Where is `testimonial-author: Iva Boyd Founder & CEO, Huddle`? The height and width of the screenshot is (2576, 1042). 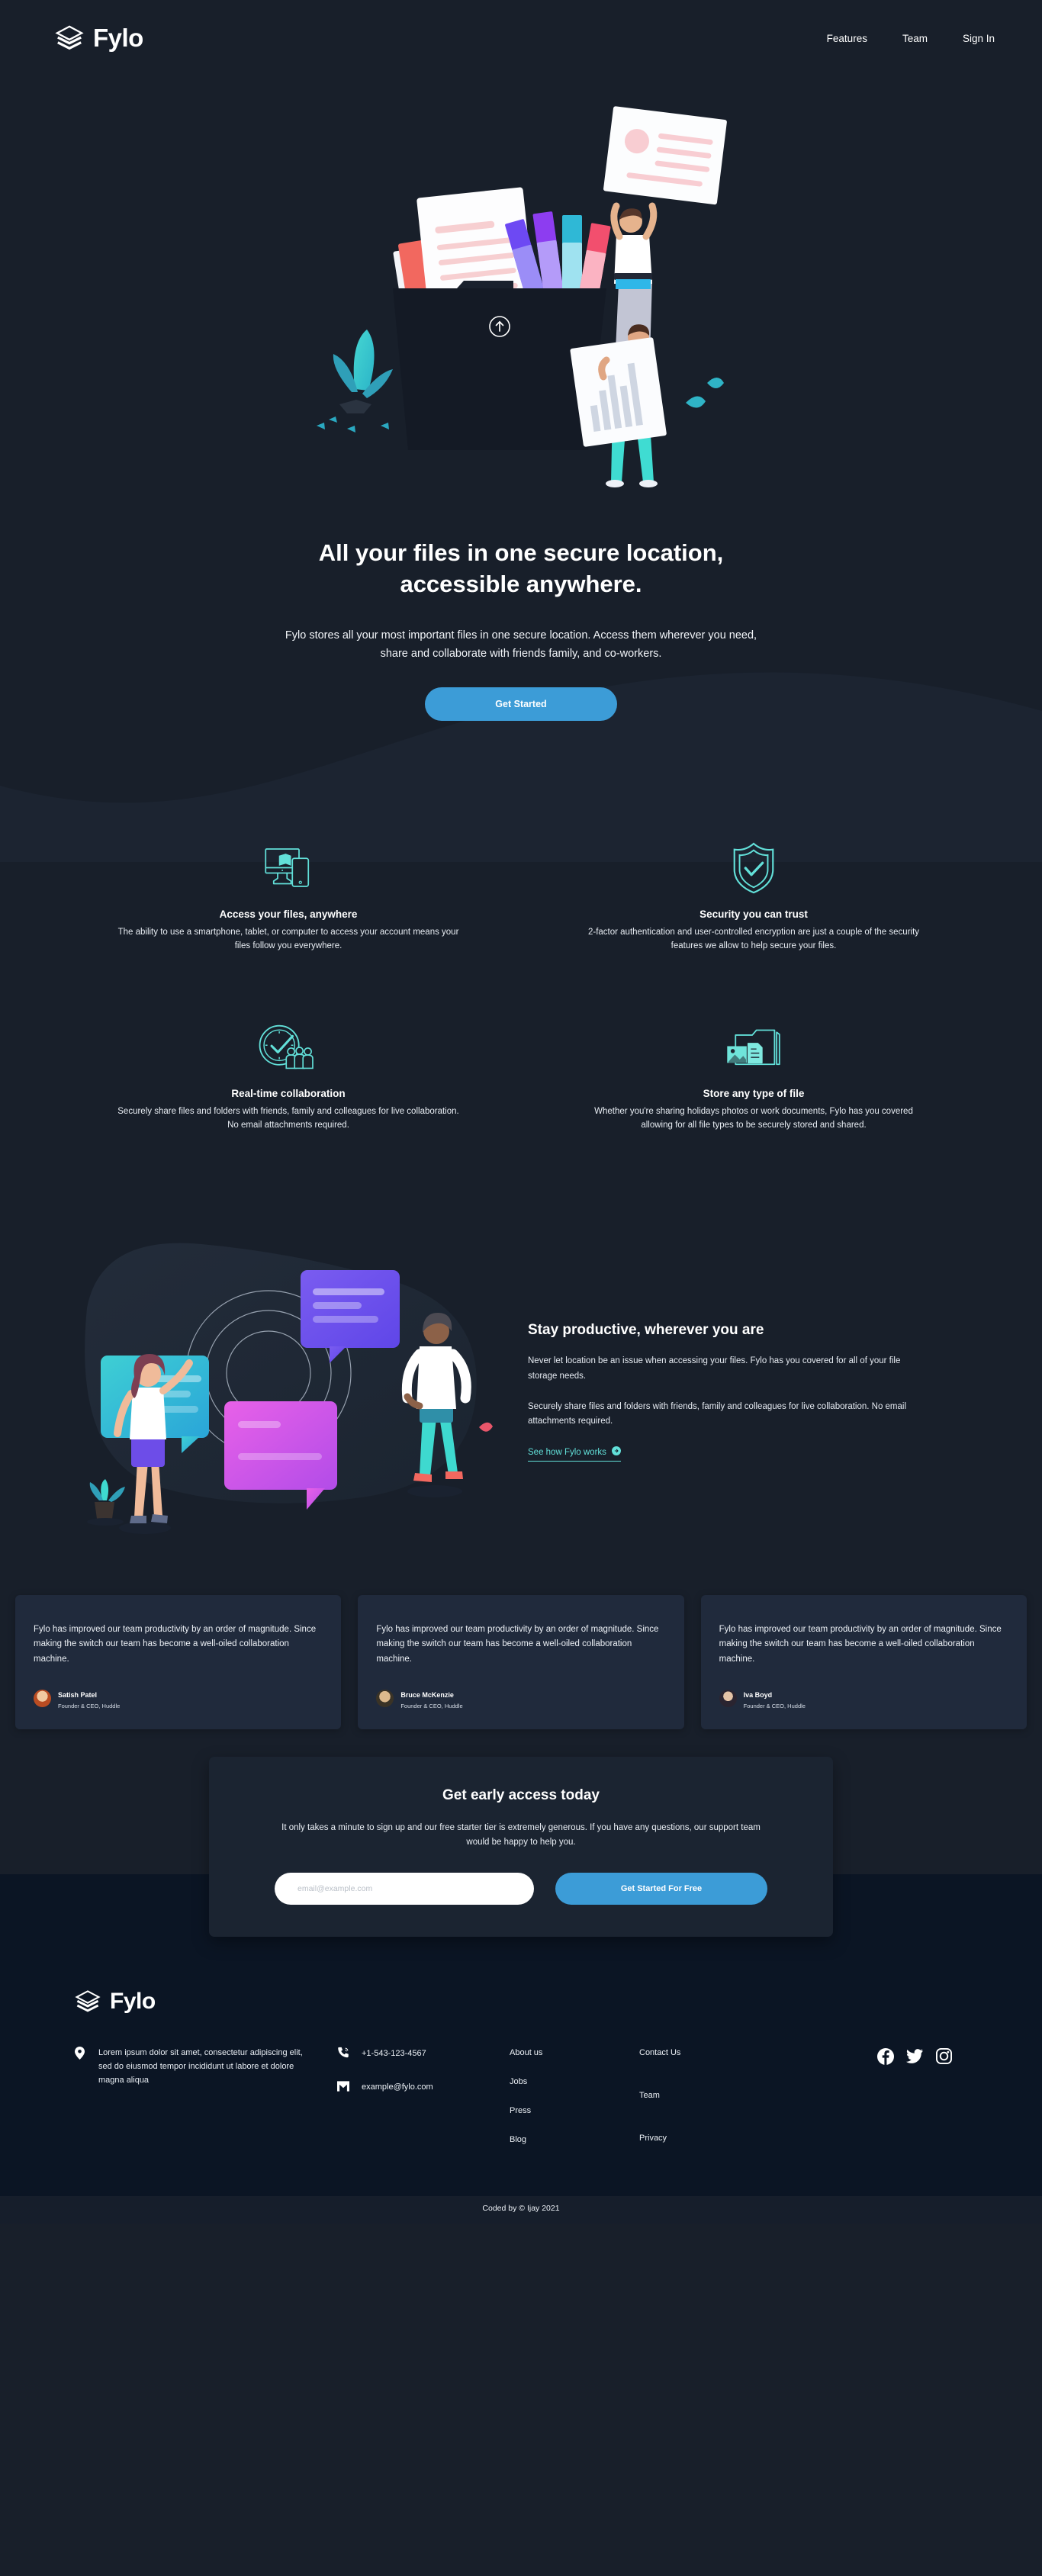 testimonial-author: Iva Boyd Founder & CEO, Huddle is located at coordinates (863, 1698).